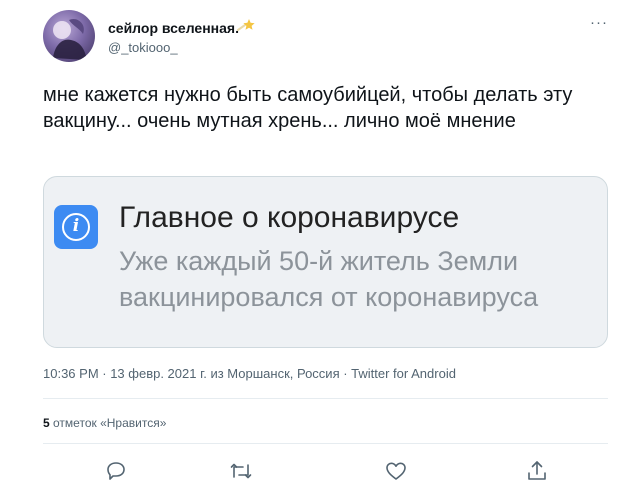 The width and height of the screenshot is (640, 495). What do you see at coordinates (143, 47) in the screenshot?
I see `author-handle: @_tokiooo_` at bounding box center [143, 47].